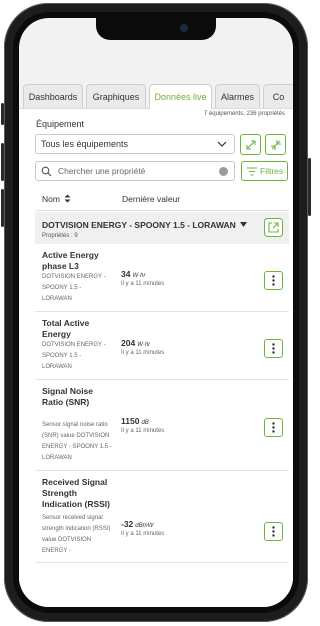  What do you see at coordinates (162, 210) in the screenshot?
I see `header-divider` at bounding box center [162, 210].